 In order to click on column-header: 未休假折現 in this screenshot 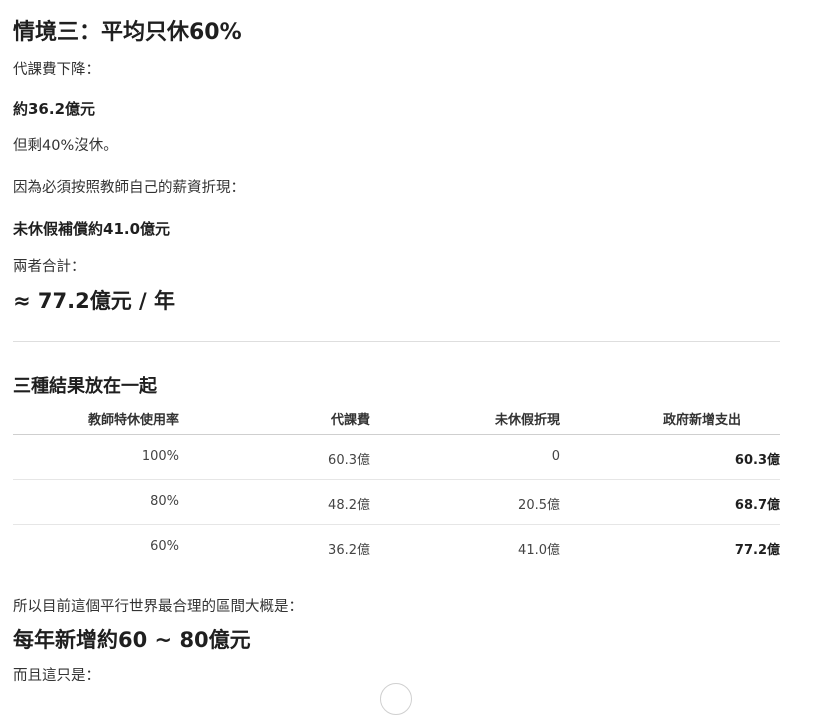, I will do `click(527, 420)`.